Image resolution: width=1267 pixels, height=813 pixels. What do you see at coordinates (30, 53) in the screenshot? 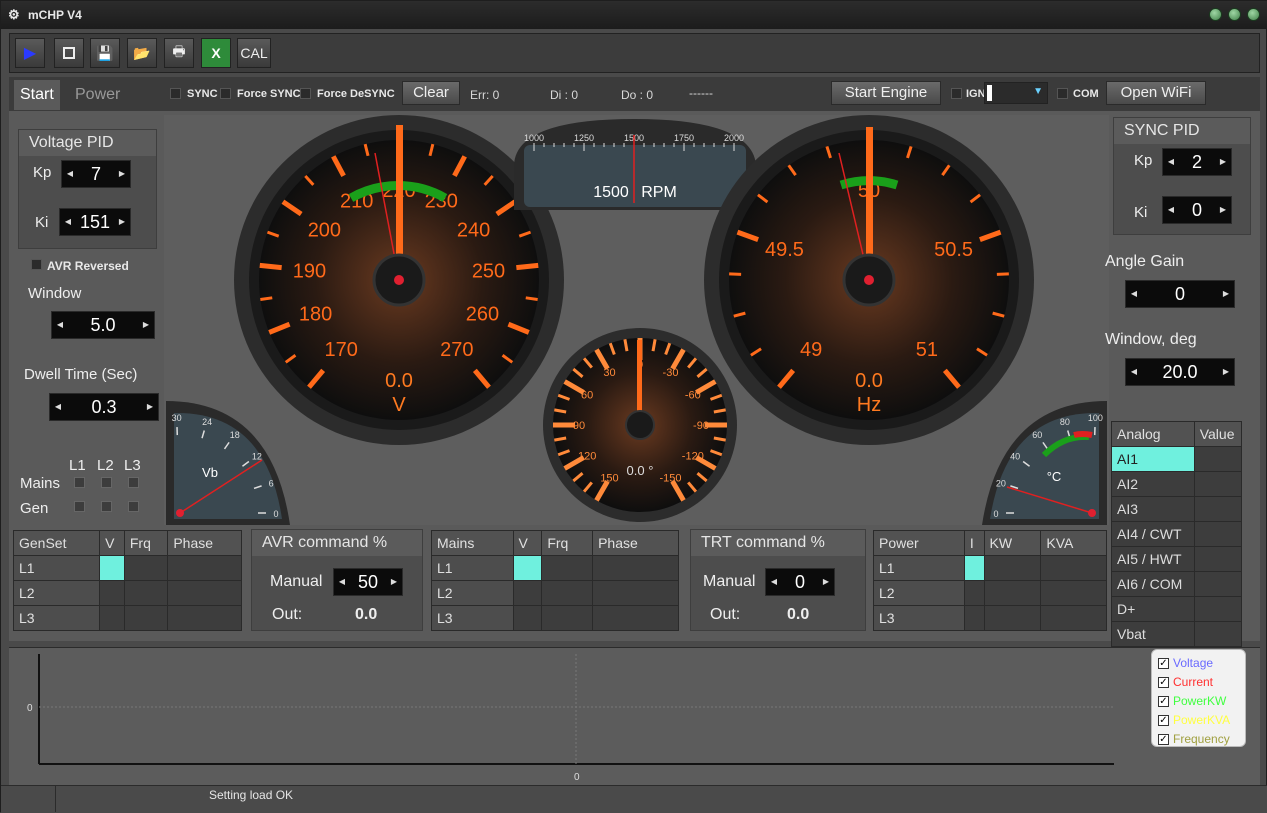
I see `play-button: ▶` at bounding box center [30, 53].